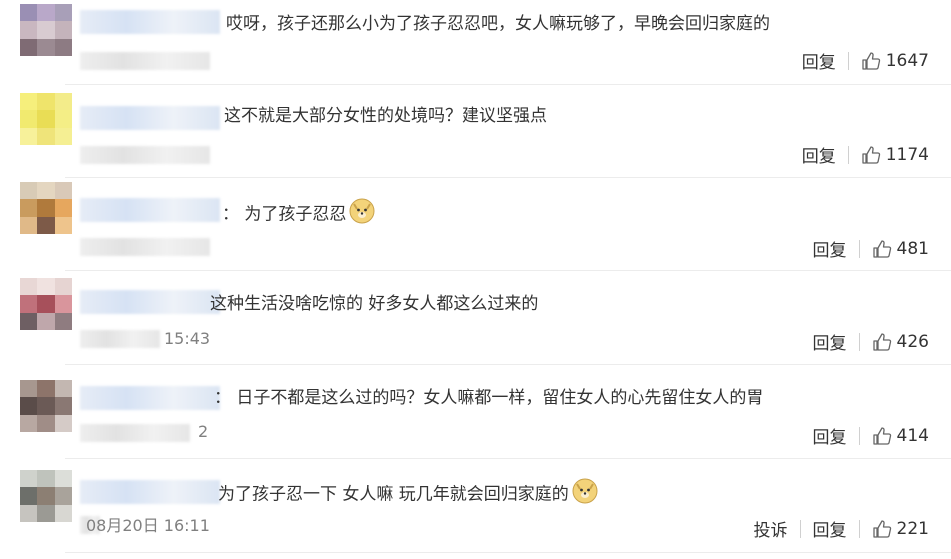 This screenshot has height=559, width=951. Describe the element at coordinates (393, 494) in the screenshot. I see `comment-text-content: 为了孩子忍一下 女人嘛 玩几年就会回归家庭的` at that location.